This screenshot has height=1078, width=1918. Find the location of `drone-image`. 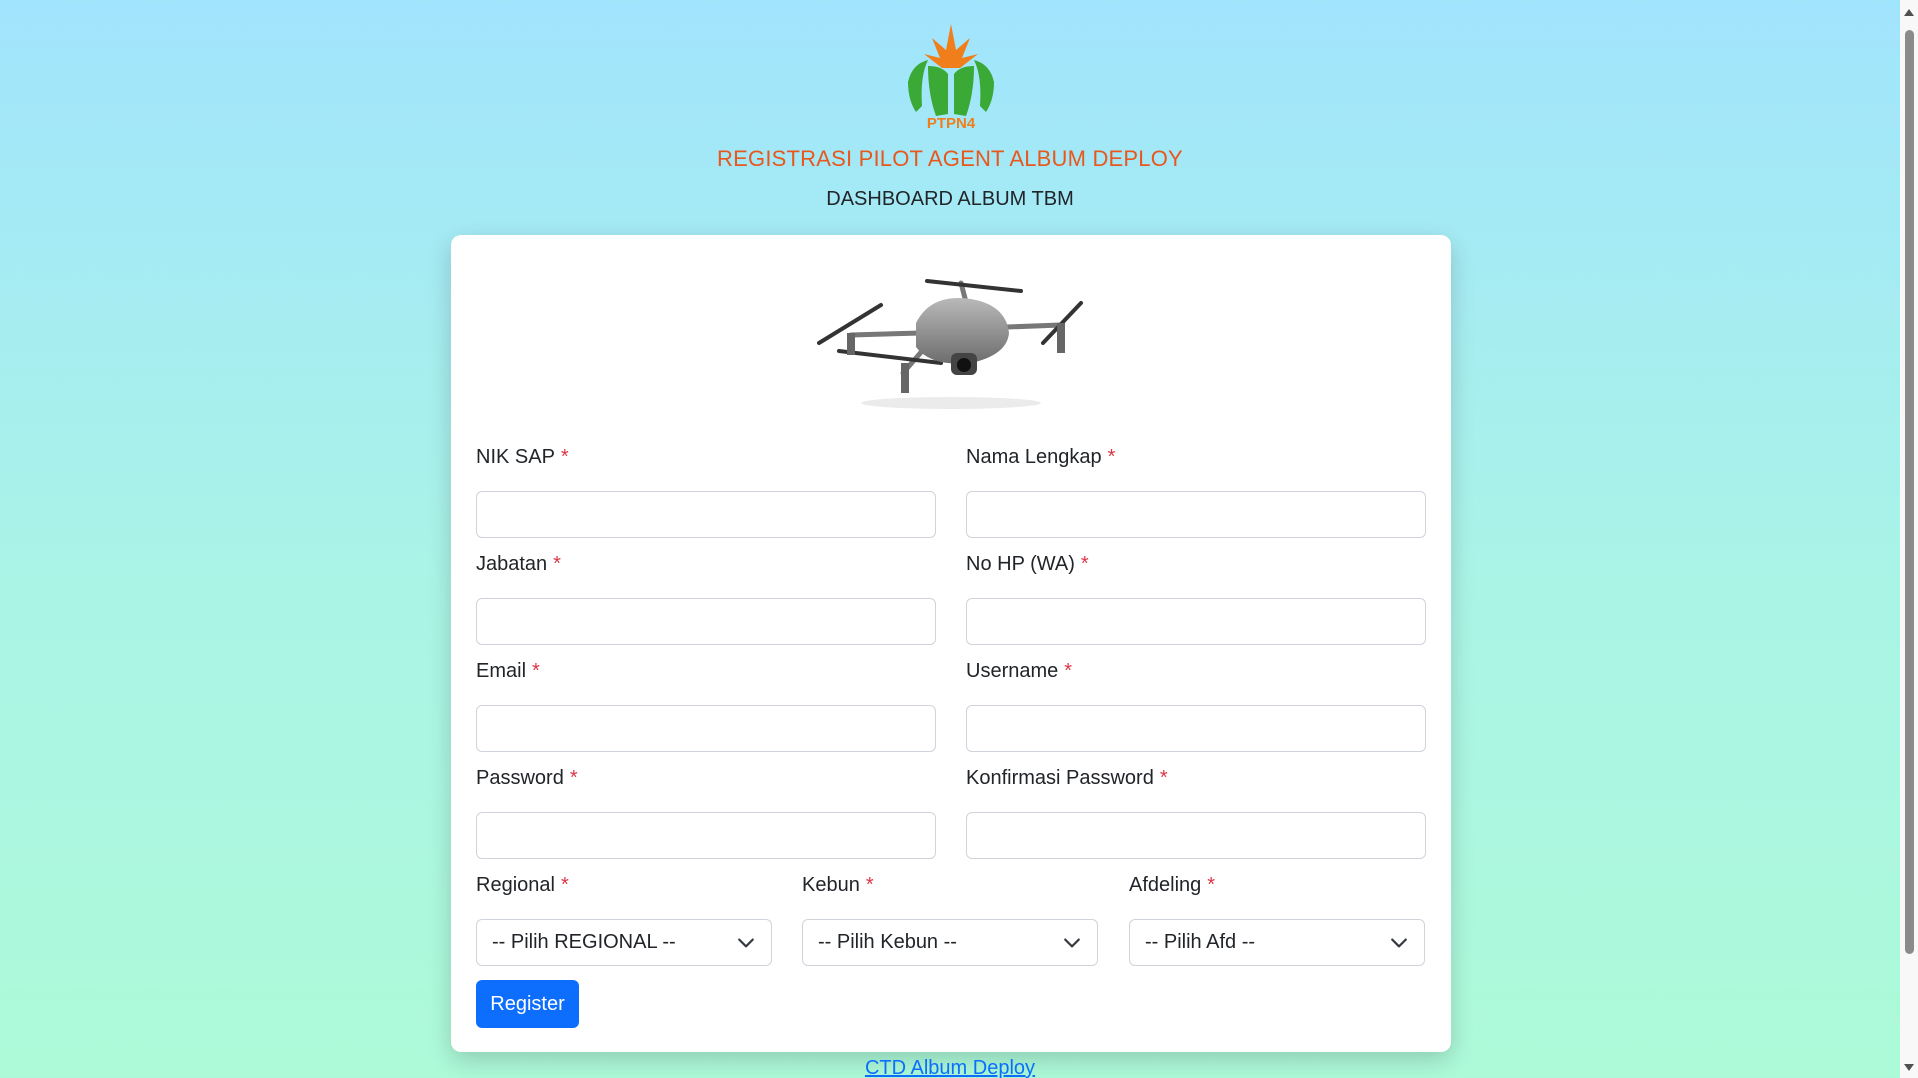

drone-image is located at coordinates (951, 338).